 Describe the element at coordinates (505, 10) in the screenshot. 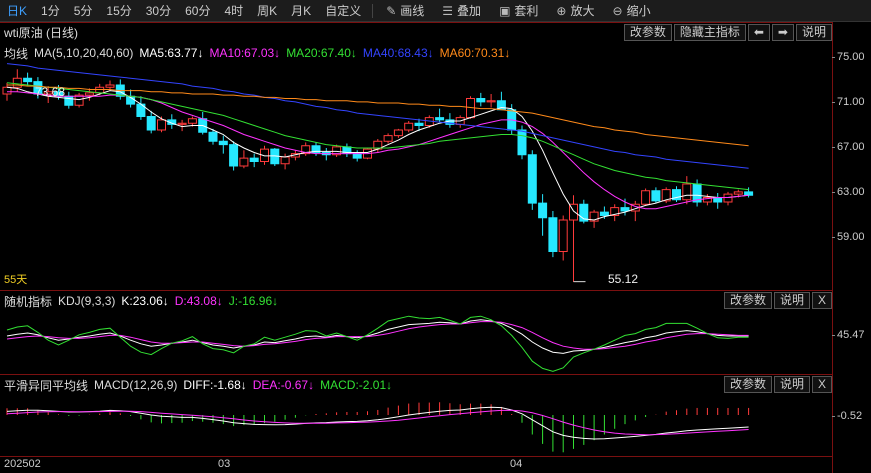

I see `bag-icon: ▣` at that location.